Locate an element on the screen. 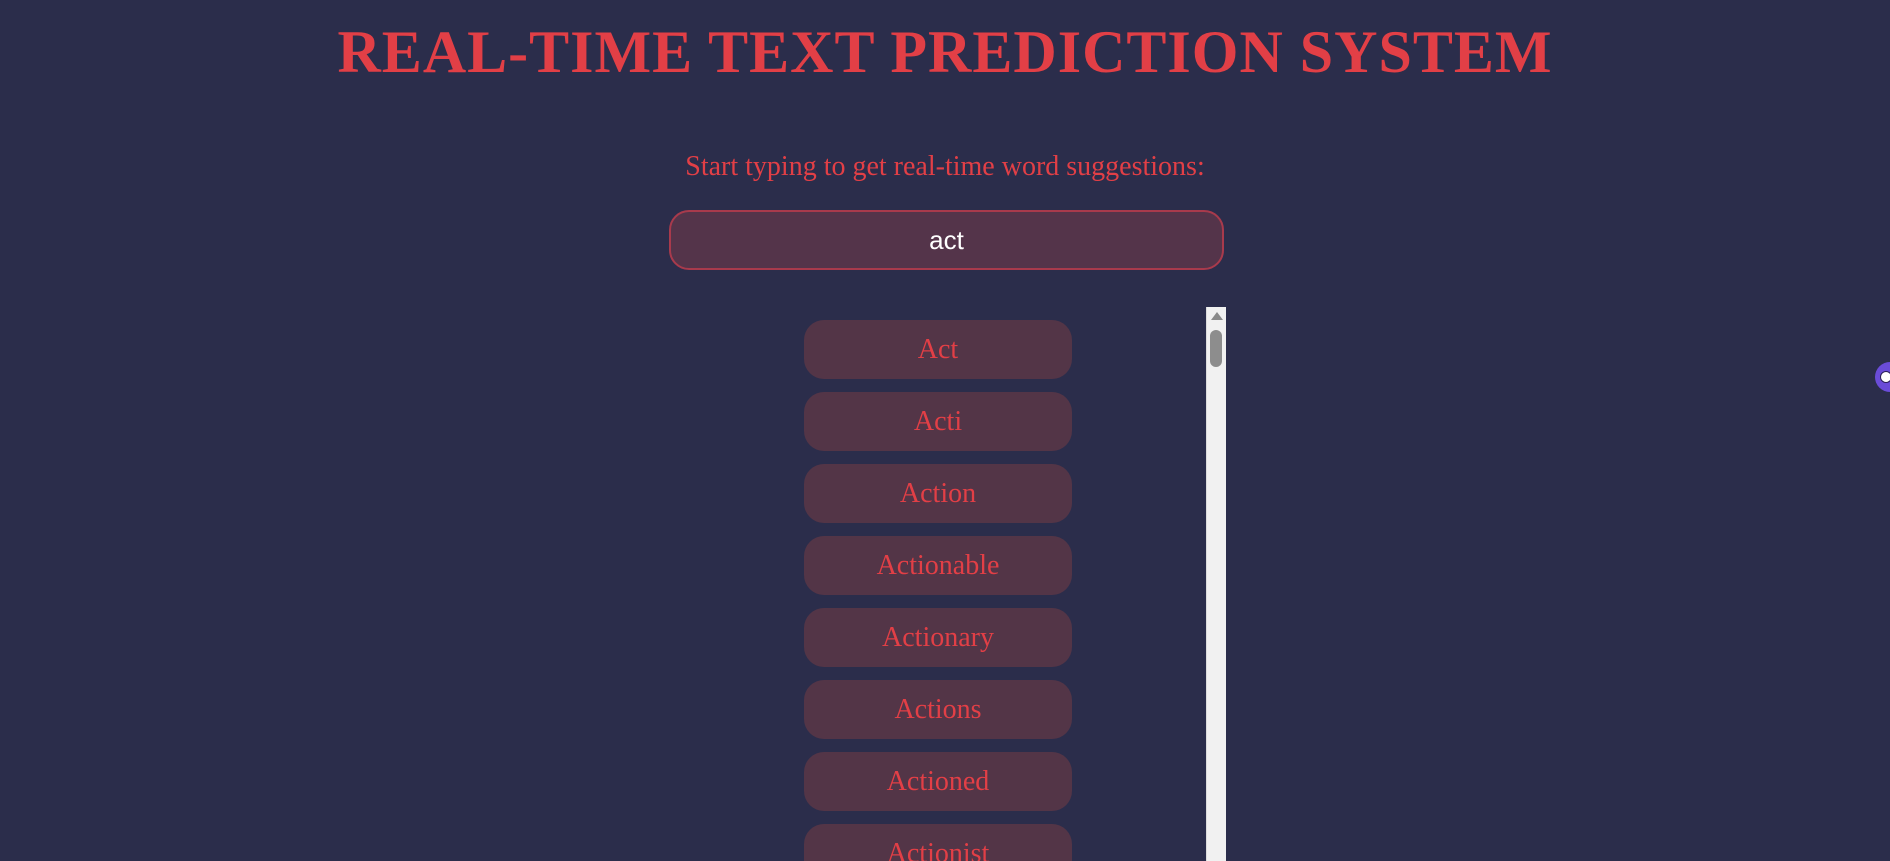  suggestion-item: Action is located at coordinates (938, 493).